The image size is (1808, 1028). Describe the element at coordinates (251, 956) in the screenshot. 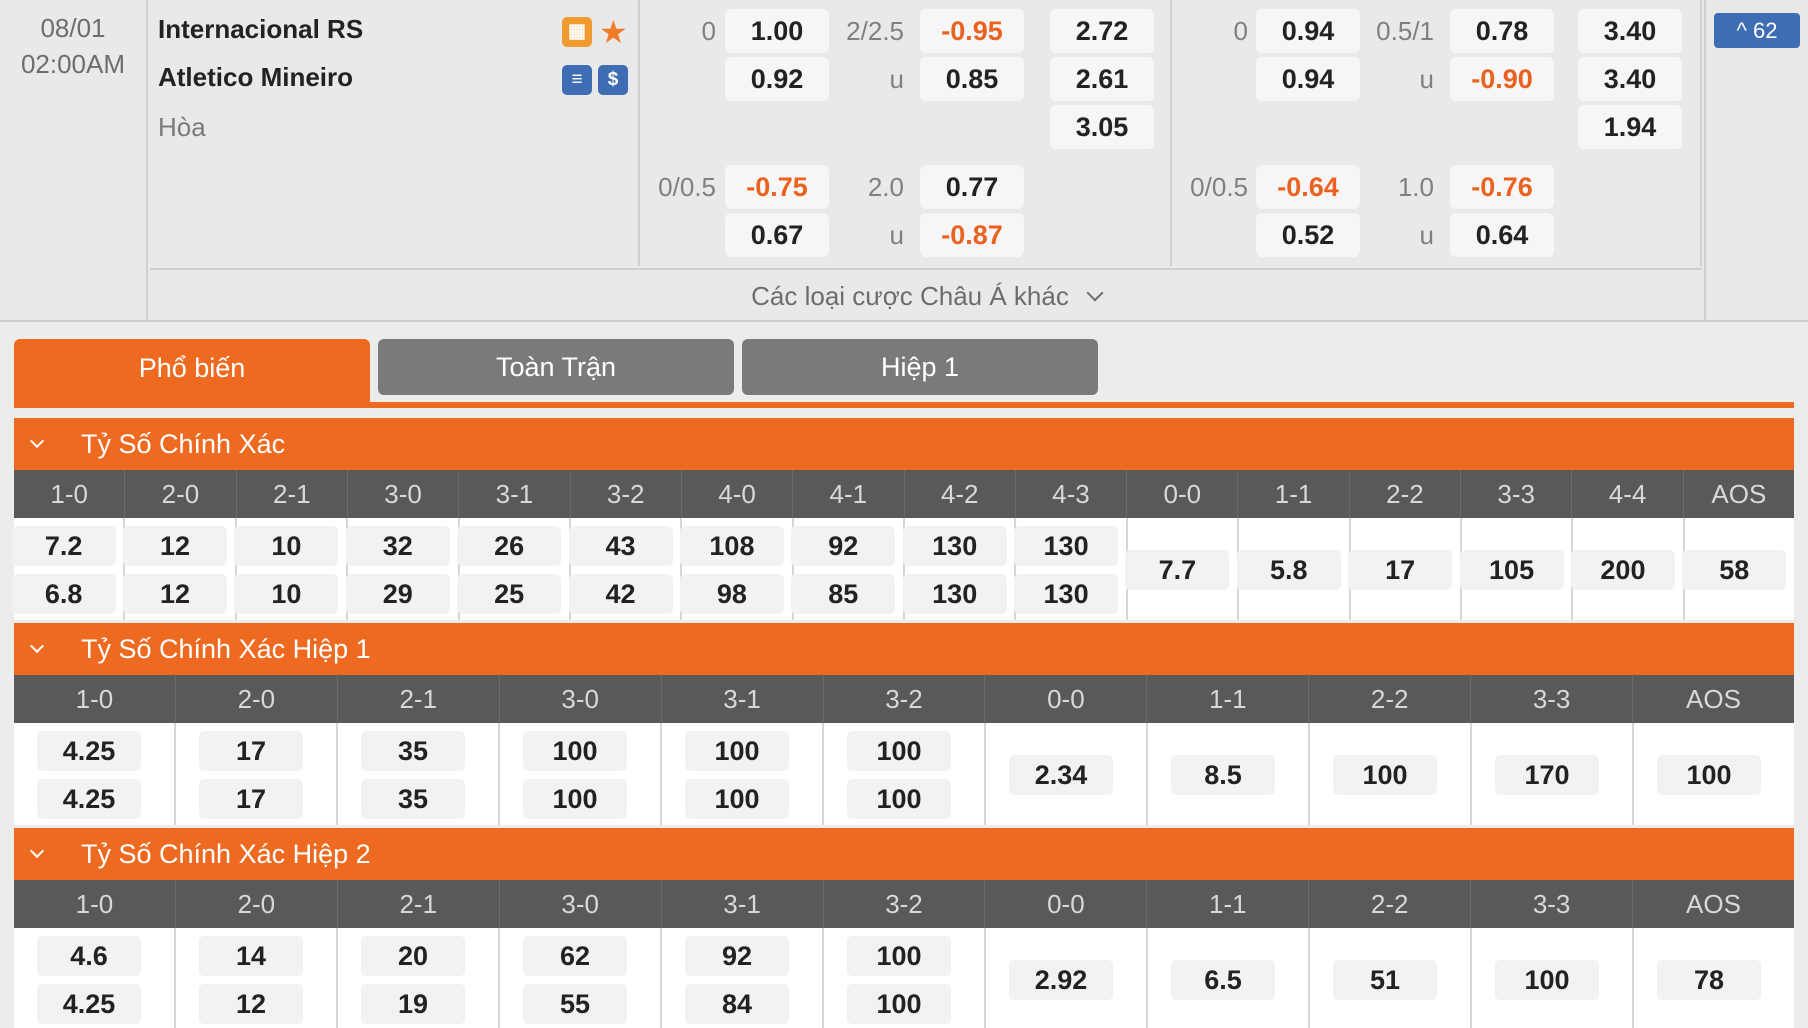

I see `home-score-odds: 14` at that location.